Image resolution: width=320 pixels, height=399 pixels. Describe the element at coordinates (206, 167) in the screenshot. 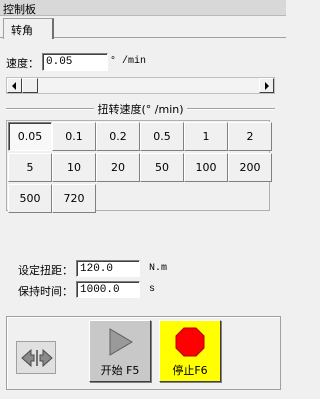

I see `rate-button: 100` at that location.